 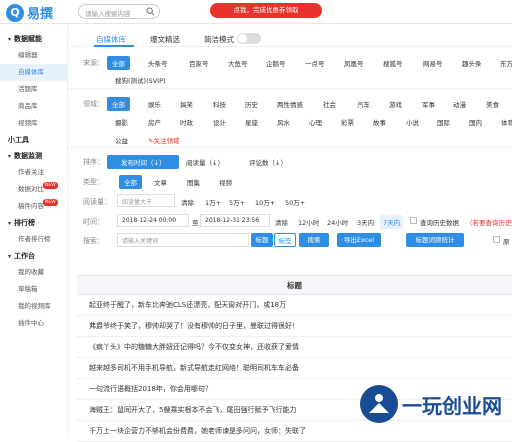 I want to click on time-option: 7天内, so click(x=392, y=222).